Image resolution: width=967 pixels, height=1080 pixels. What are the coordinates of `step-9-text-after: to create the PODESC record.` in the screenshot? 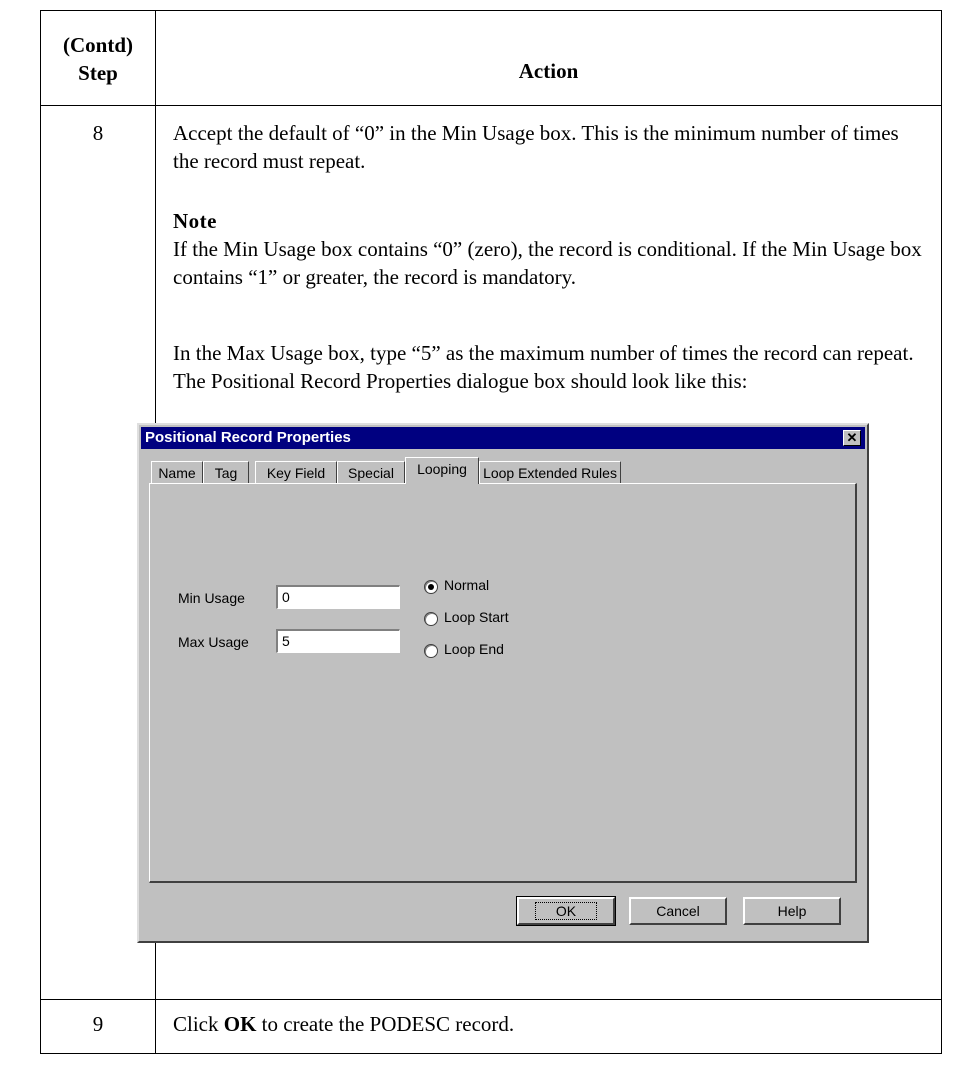 It's located at (385, 1024).